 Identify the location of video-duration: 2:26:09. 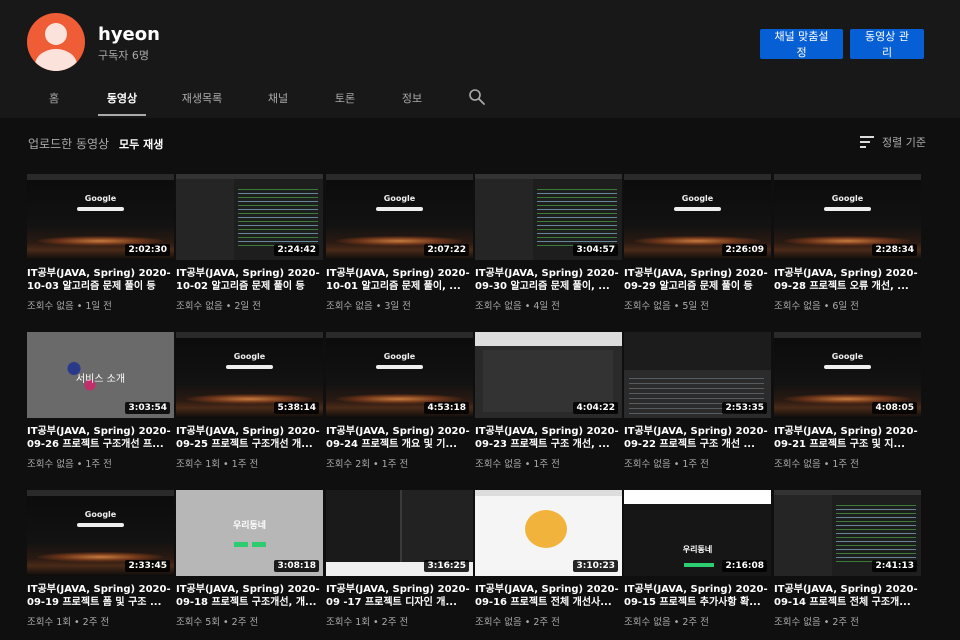
(744, 250).